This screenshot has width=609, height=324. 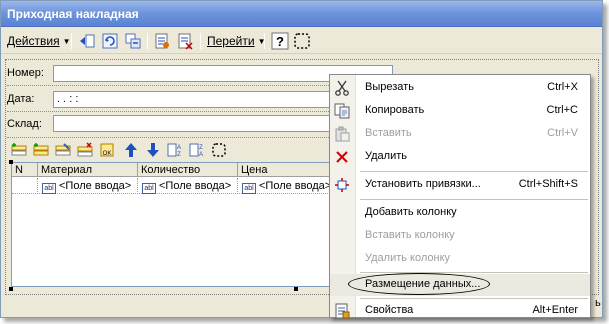 I want to click on number-label: Номер:, so click(x=25, y=73).